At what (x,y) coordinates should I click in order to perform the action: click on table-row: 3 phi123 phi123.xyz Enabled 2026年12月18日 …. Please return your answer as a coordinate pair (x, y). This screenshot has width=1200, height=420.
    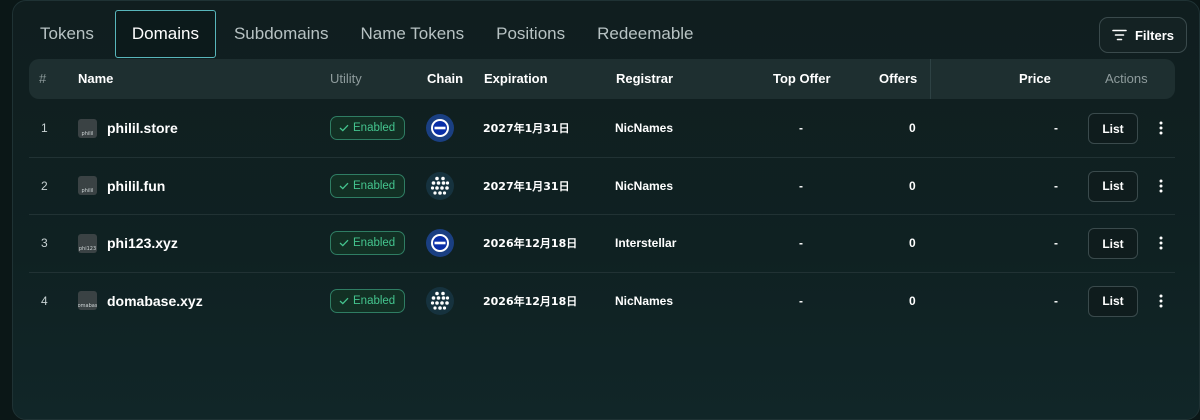
    Looking at the image, I should click on (602, 244).